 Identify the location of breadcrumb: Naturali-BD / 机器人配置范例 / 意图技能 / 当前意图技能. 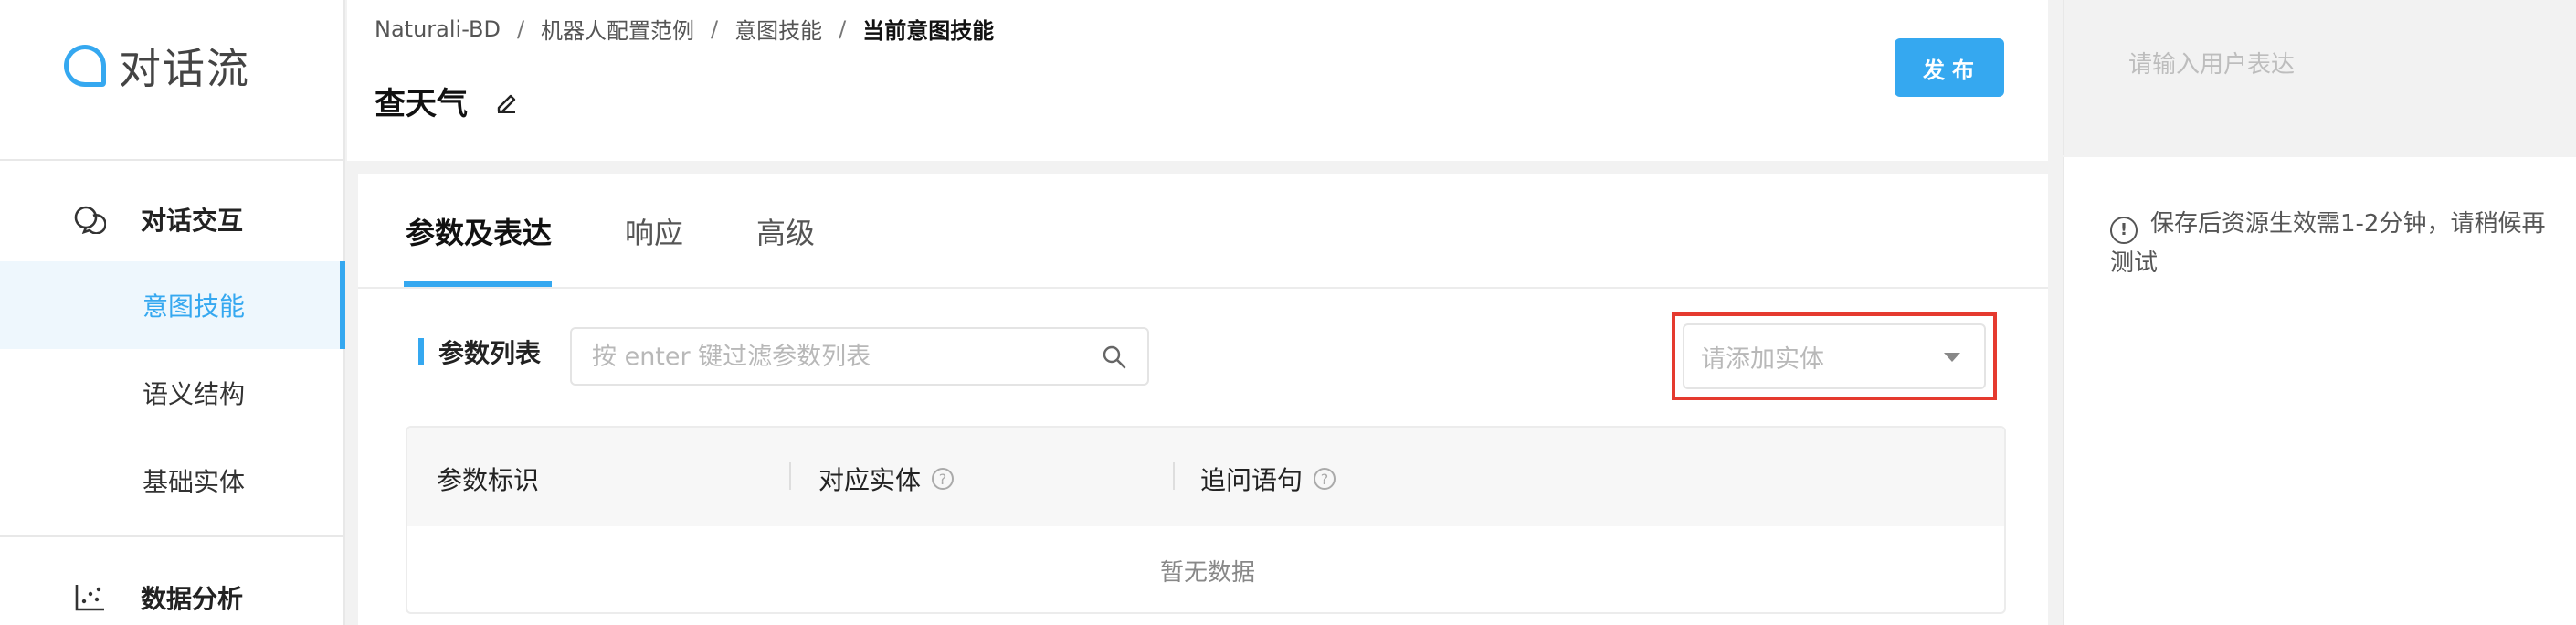
(684, 29).